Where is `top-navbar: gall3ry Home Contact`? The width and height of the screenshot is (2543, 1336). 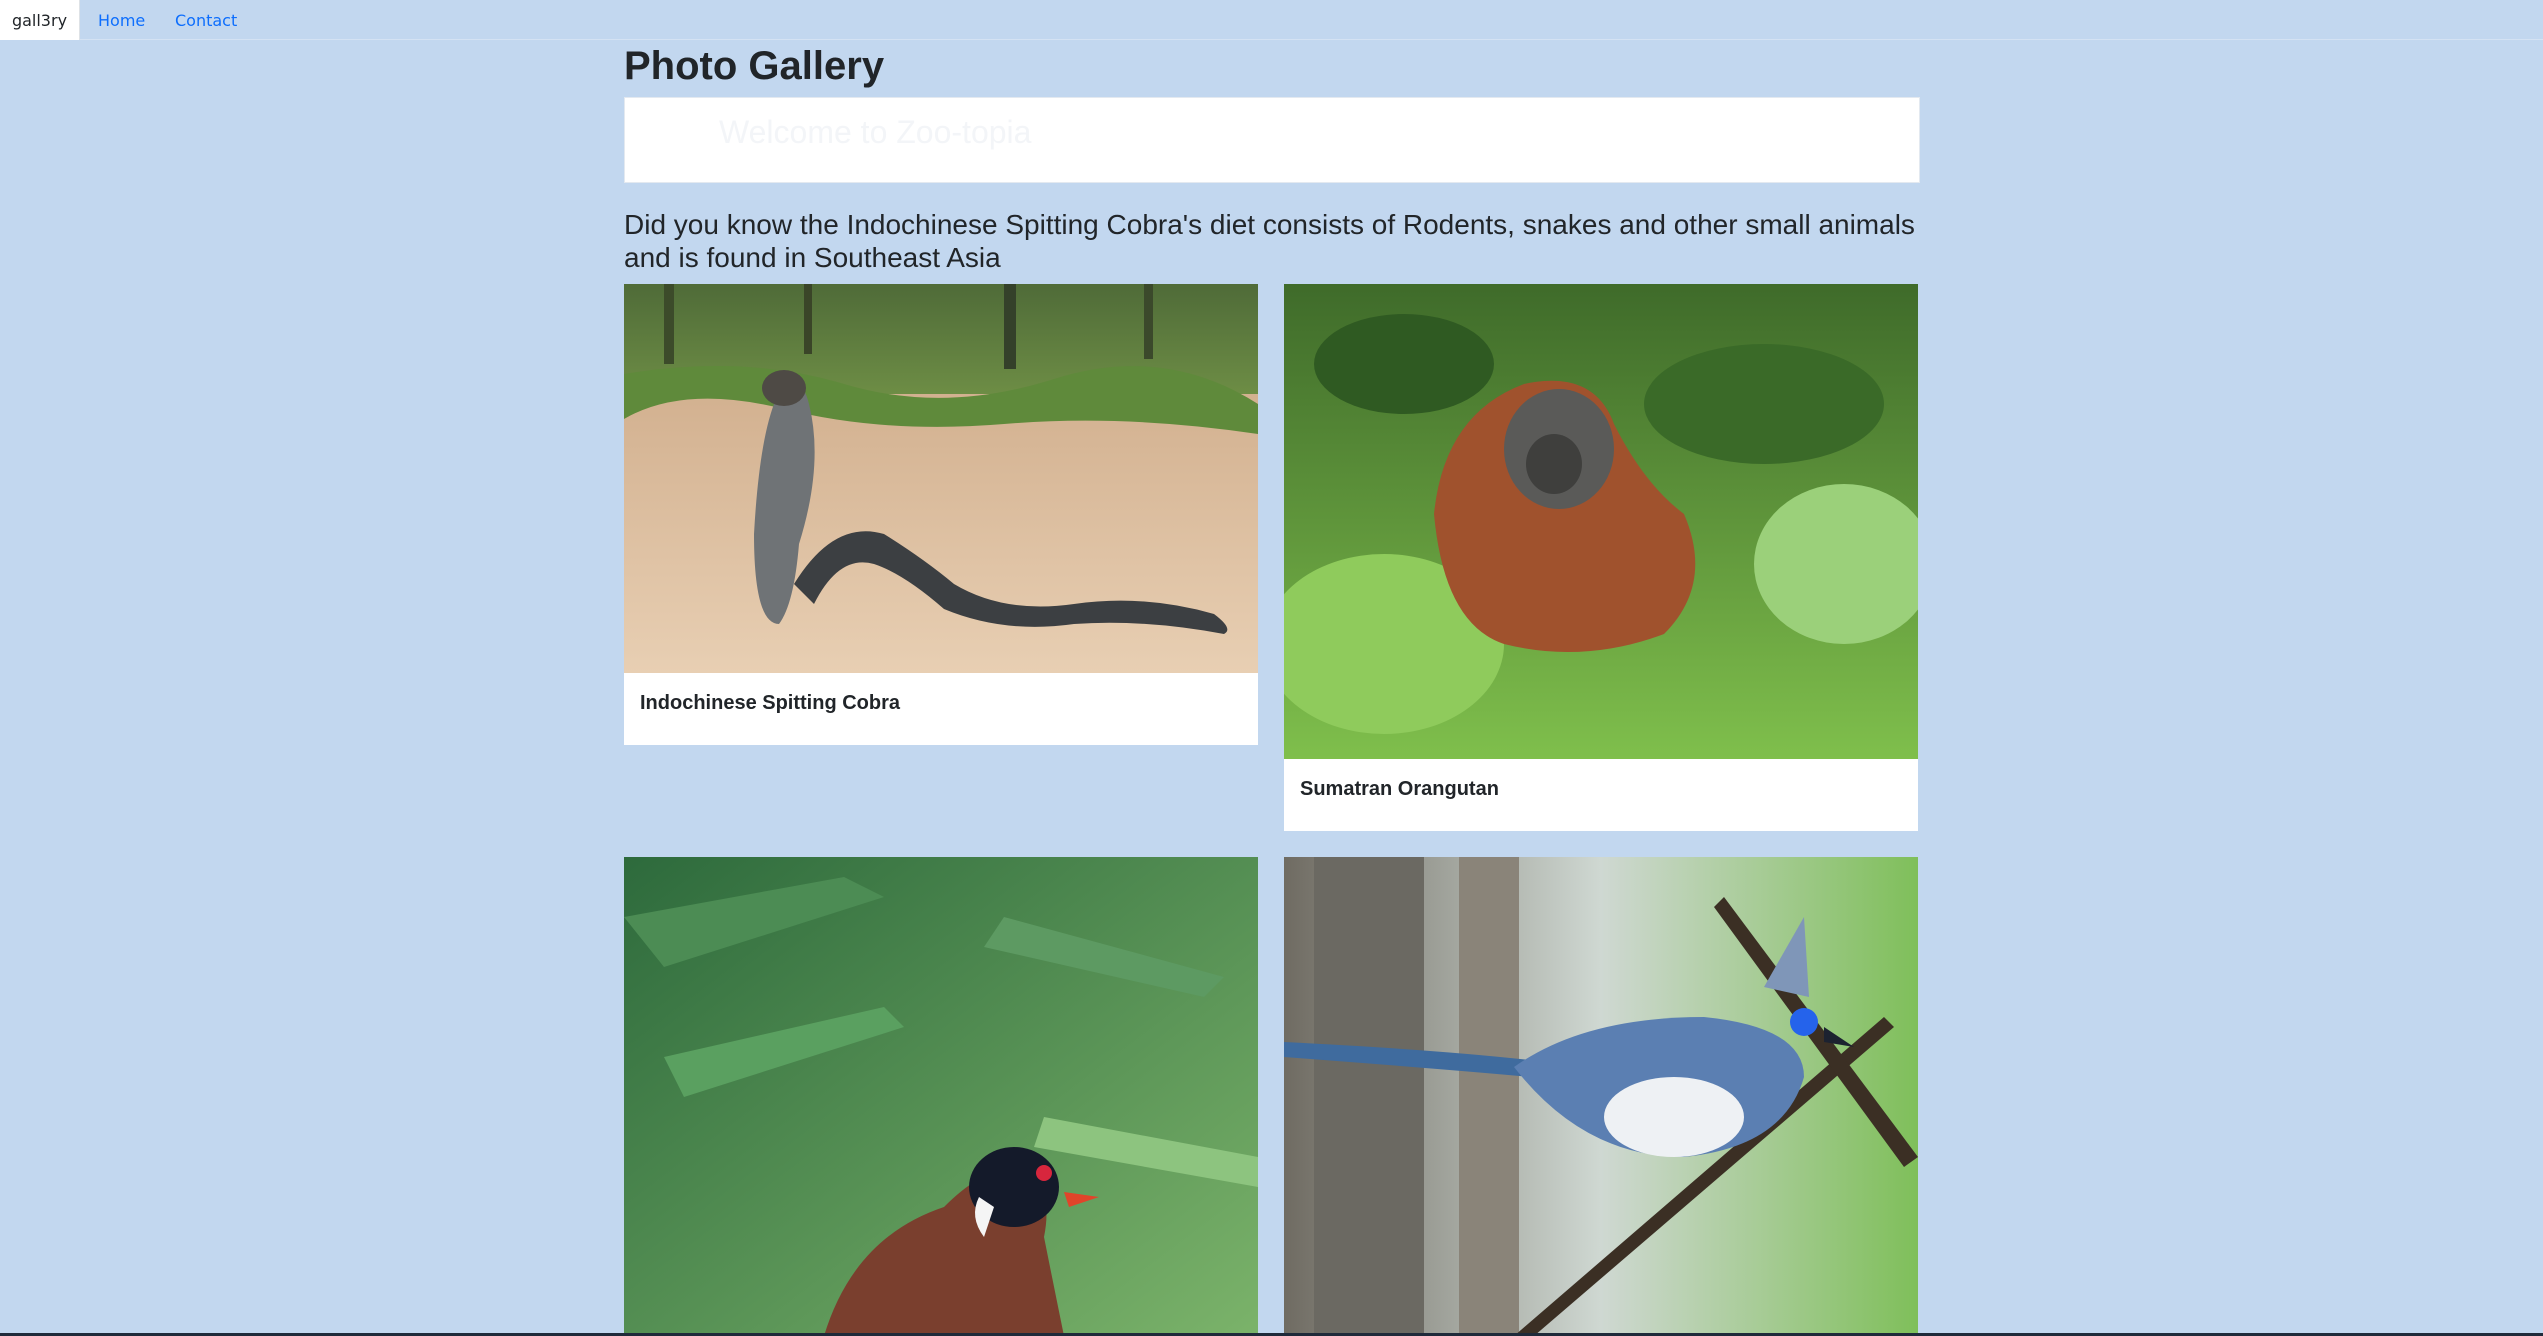
top-navbar: gall3ry Home Contact is located at coordinates (1271, 20).